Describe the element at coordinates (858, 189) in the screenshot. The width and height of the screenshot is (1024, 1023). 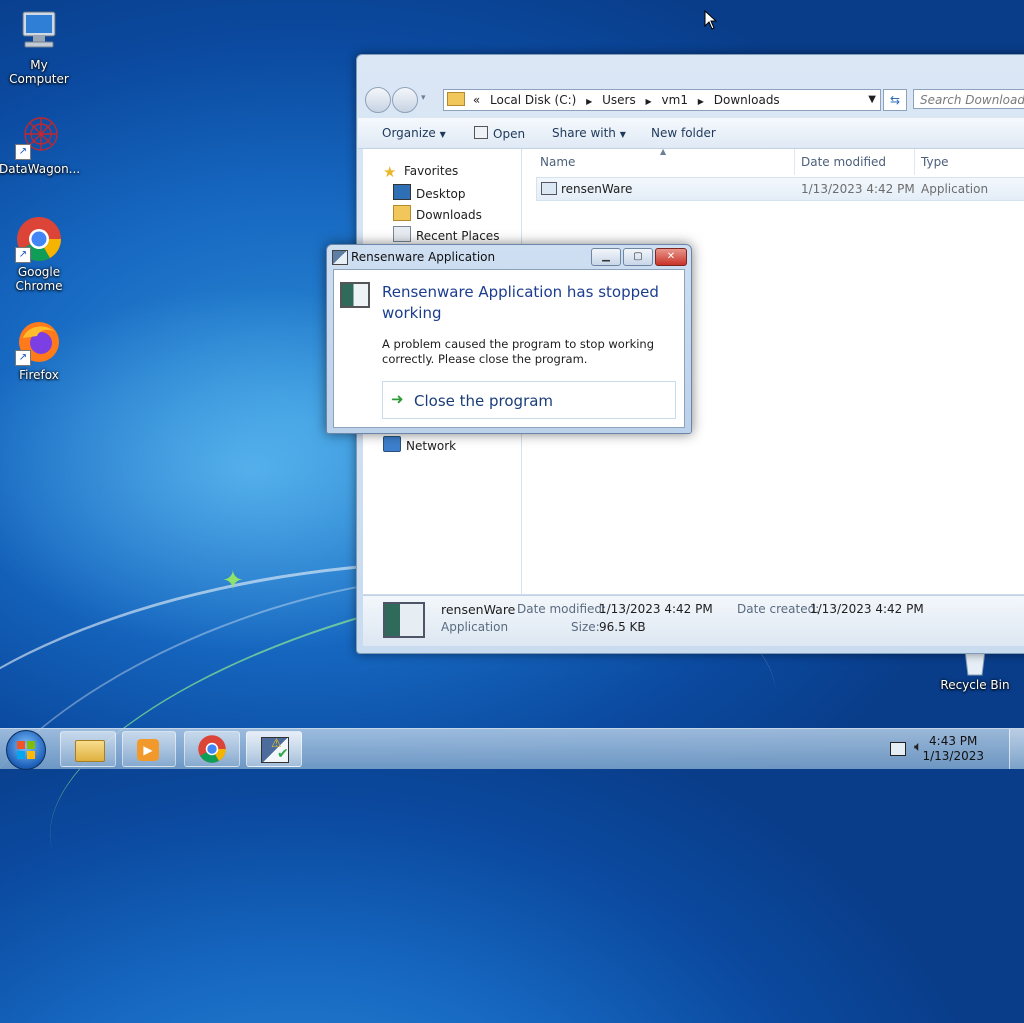
I see `file-date-modified: 1/13/2023 4:42 PM` at that location.